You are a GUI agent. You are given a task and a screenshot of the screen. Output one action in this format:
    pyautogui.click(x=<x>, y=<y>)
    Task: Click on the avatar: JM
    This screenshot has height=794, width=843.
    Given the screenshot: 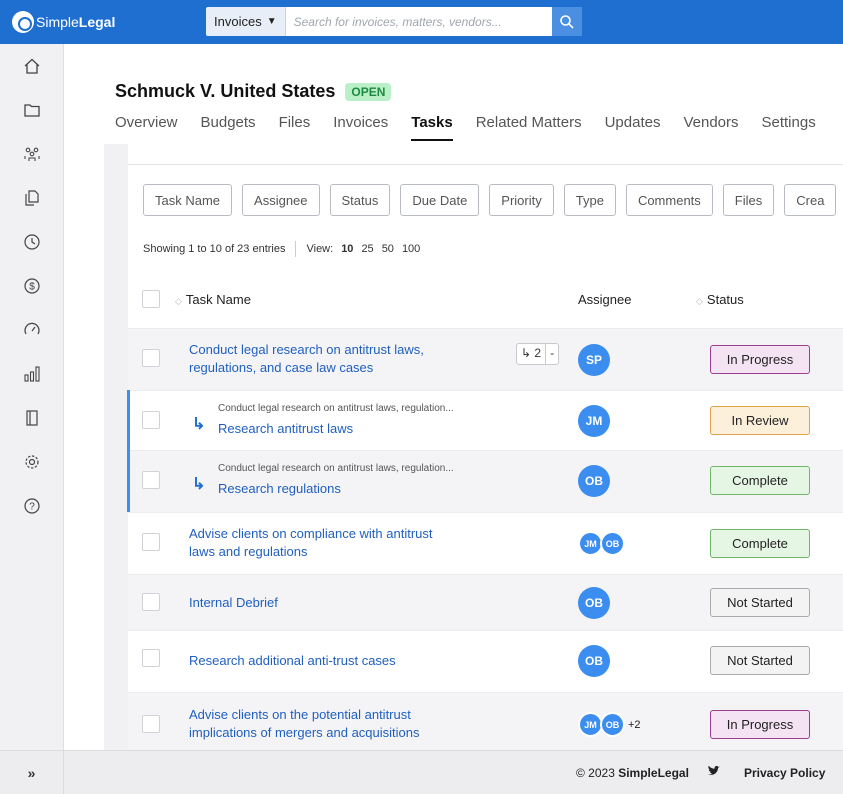 What is the action you would take?
    pyautogui.click(x=594, y=421)
    